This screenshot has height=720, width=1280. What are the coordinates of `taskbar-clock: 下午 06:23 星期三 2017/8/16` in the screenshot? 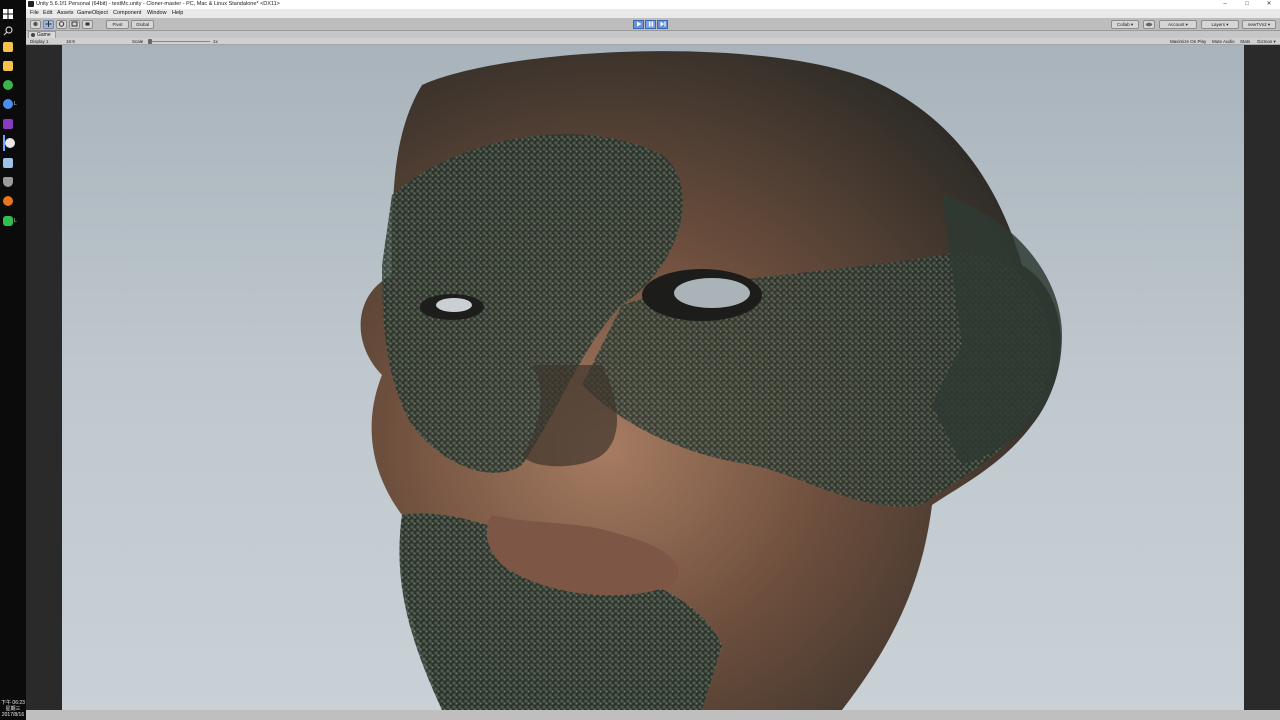 It's located at (13, 709).